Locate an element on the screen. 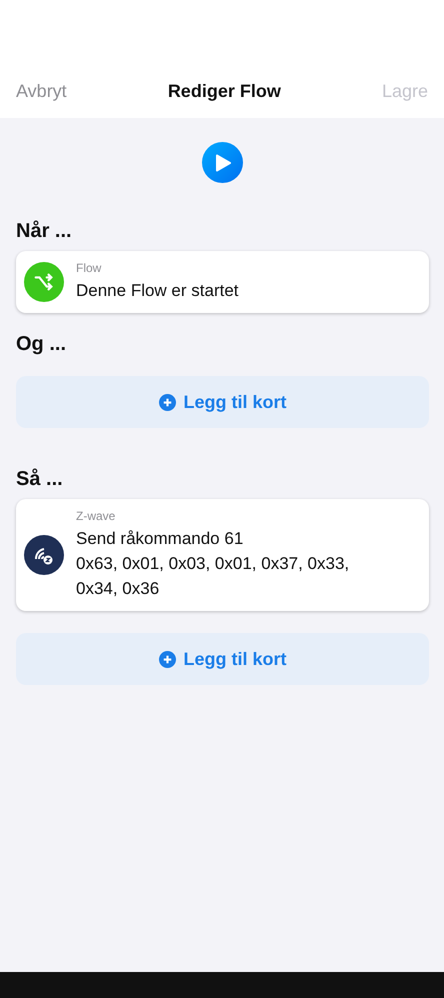 Image resolution: width=444 pixels, height=998 pixels. card-text: Denne Flow er startet is located at coordinates (157, 291).